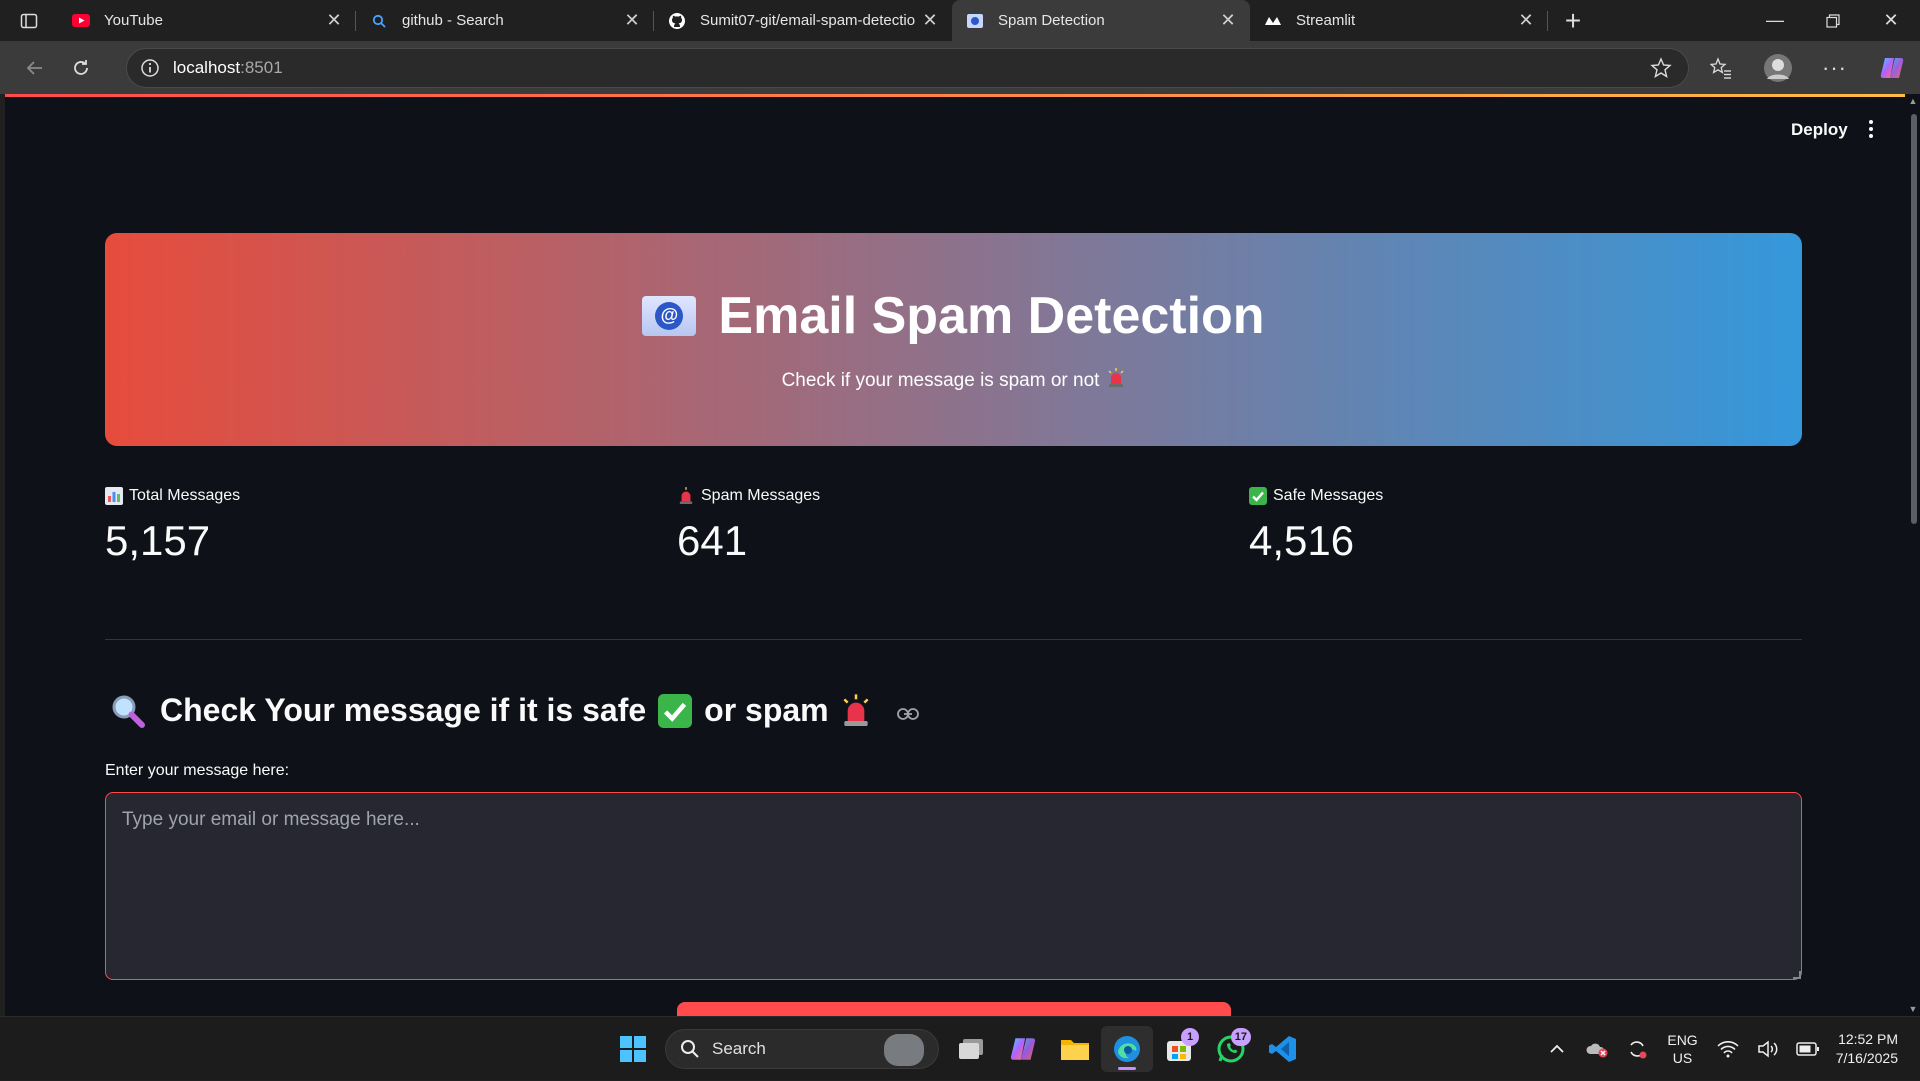  Describe the element at coordinates (185, 495) in the screenshot. I see `metric-label-text: Total Messages` at that location.